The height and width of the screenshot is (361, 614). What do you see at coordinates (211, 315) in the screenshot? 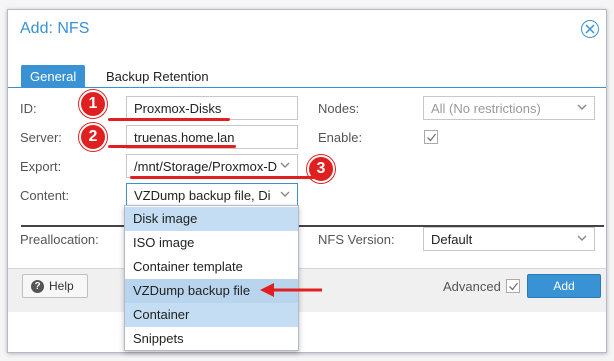
I see `dropdown-option-container: Container` at bounding box center [211, 315].